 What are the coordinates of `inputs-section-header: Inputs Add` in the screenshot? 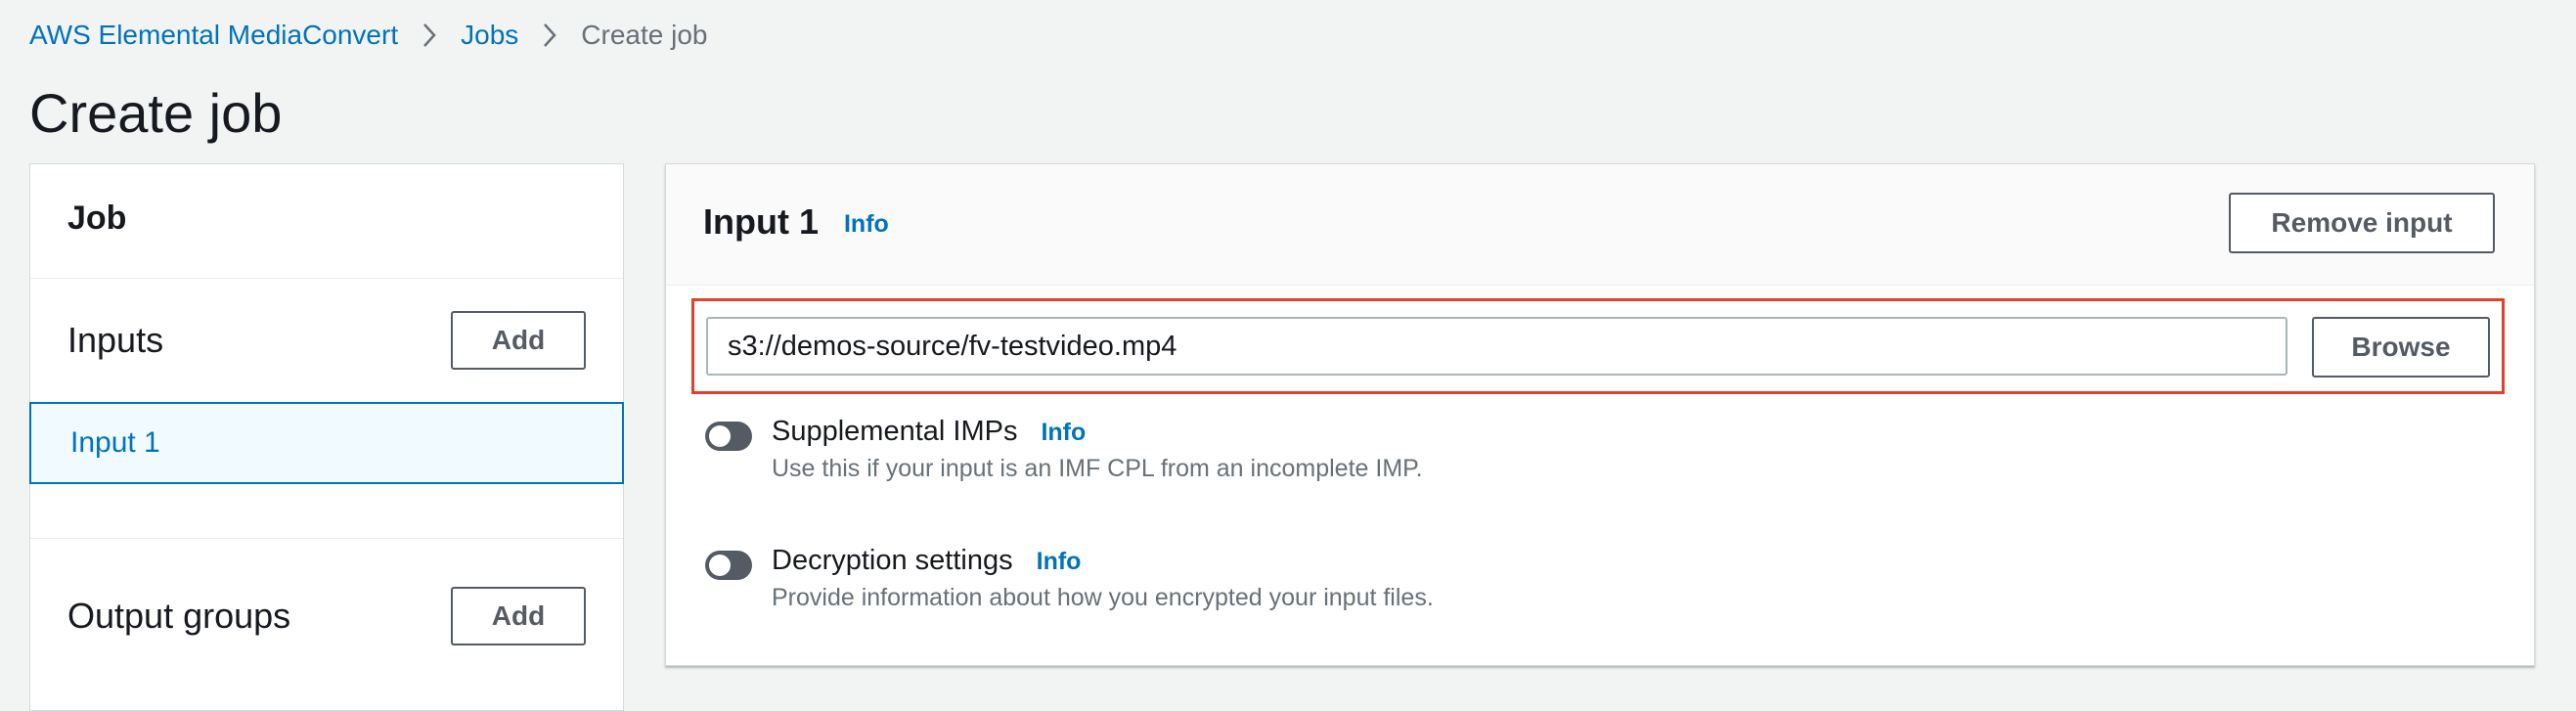 It's located at (326, 340).